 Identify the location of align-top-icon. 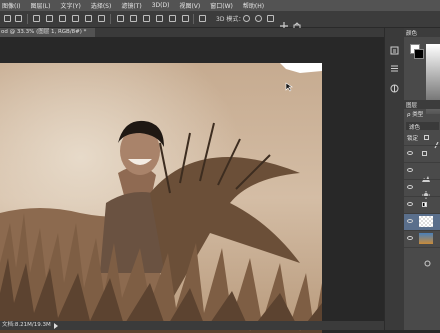
(7, 18).